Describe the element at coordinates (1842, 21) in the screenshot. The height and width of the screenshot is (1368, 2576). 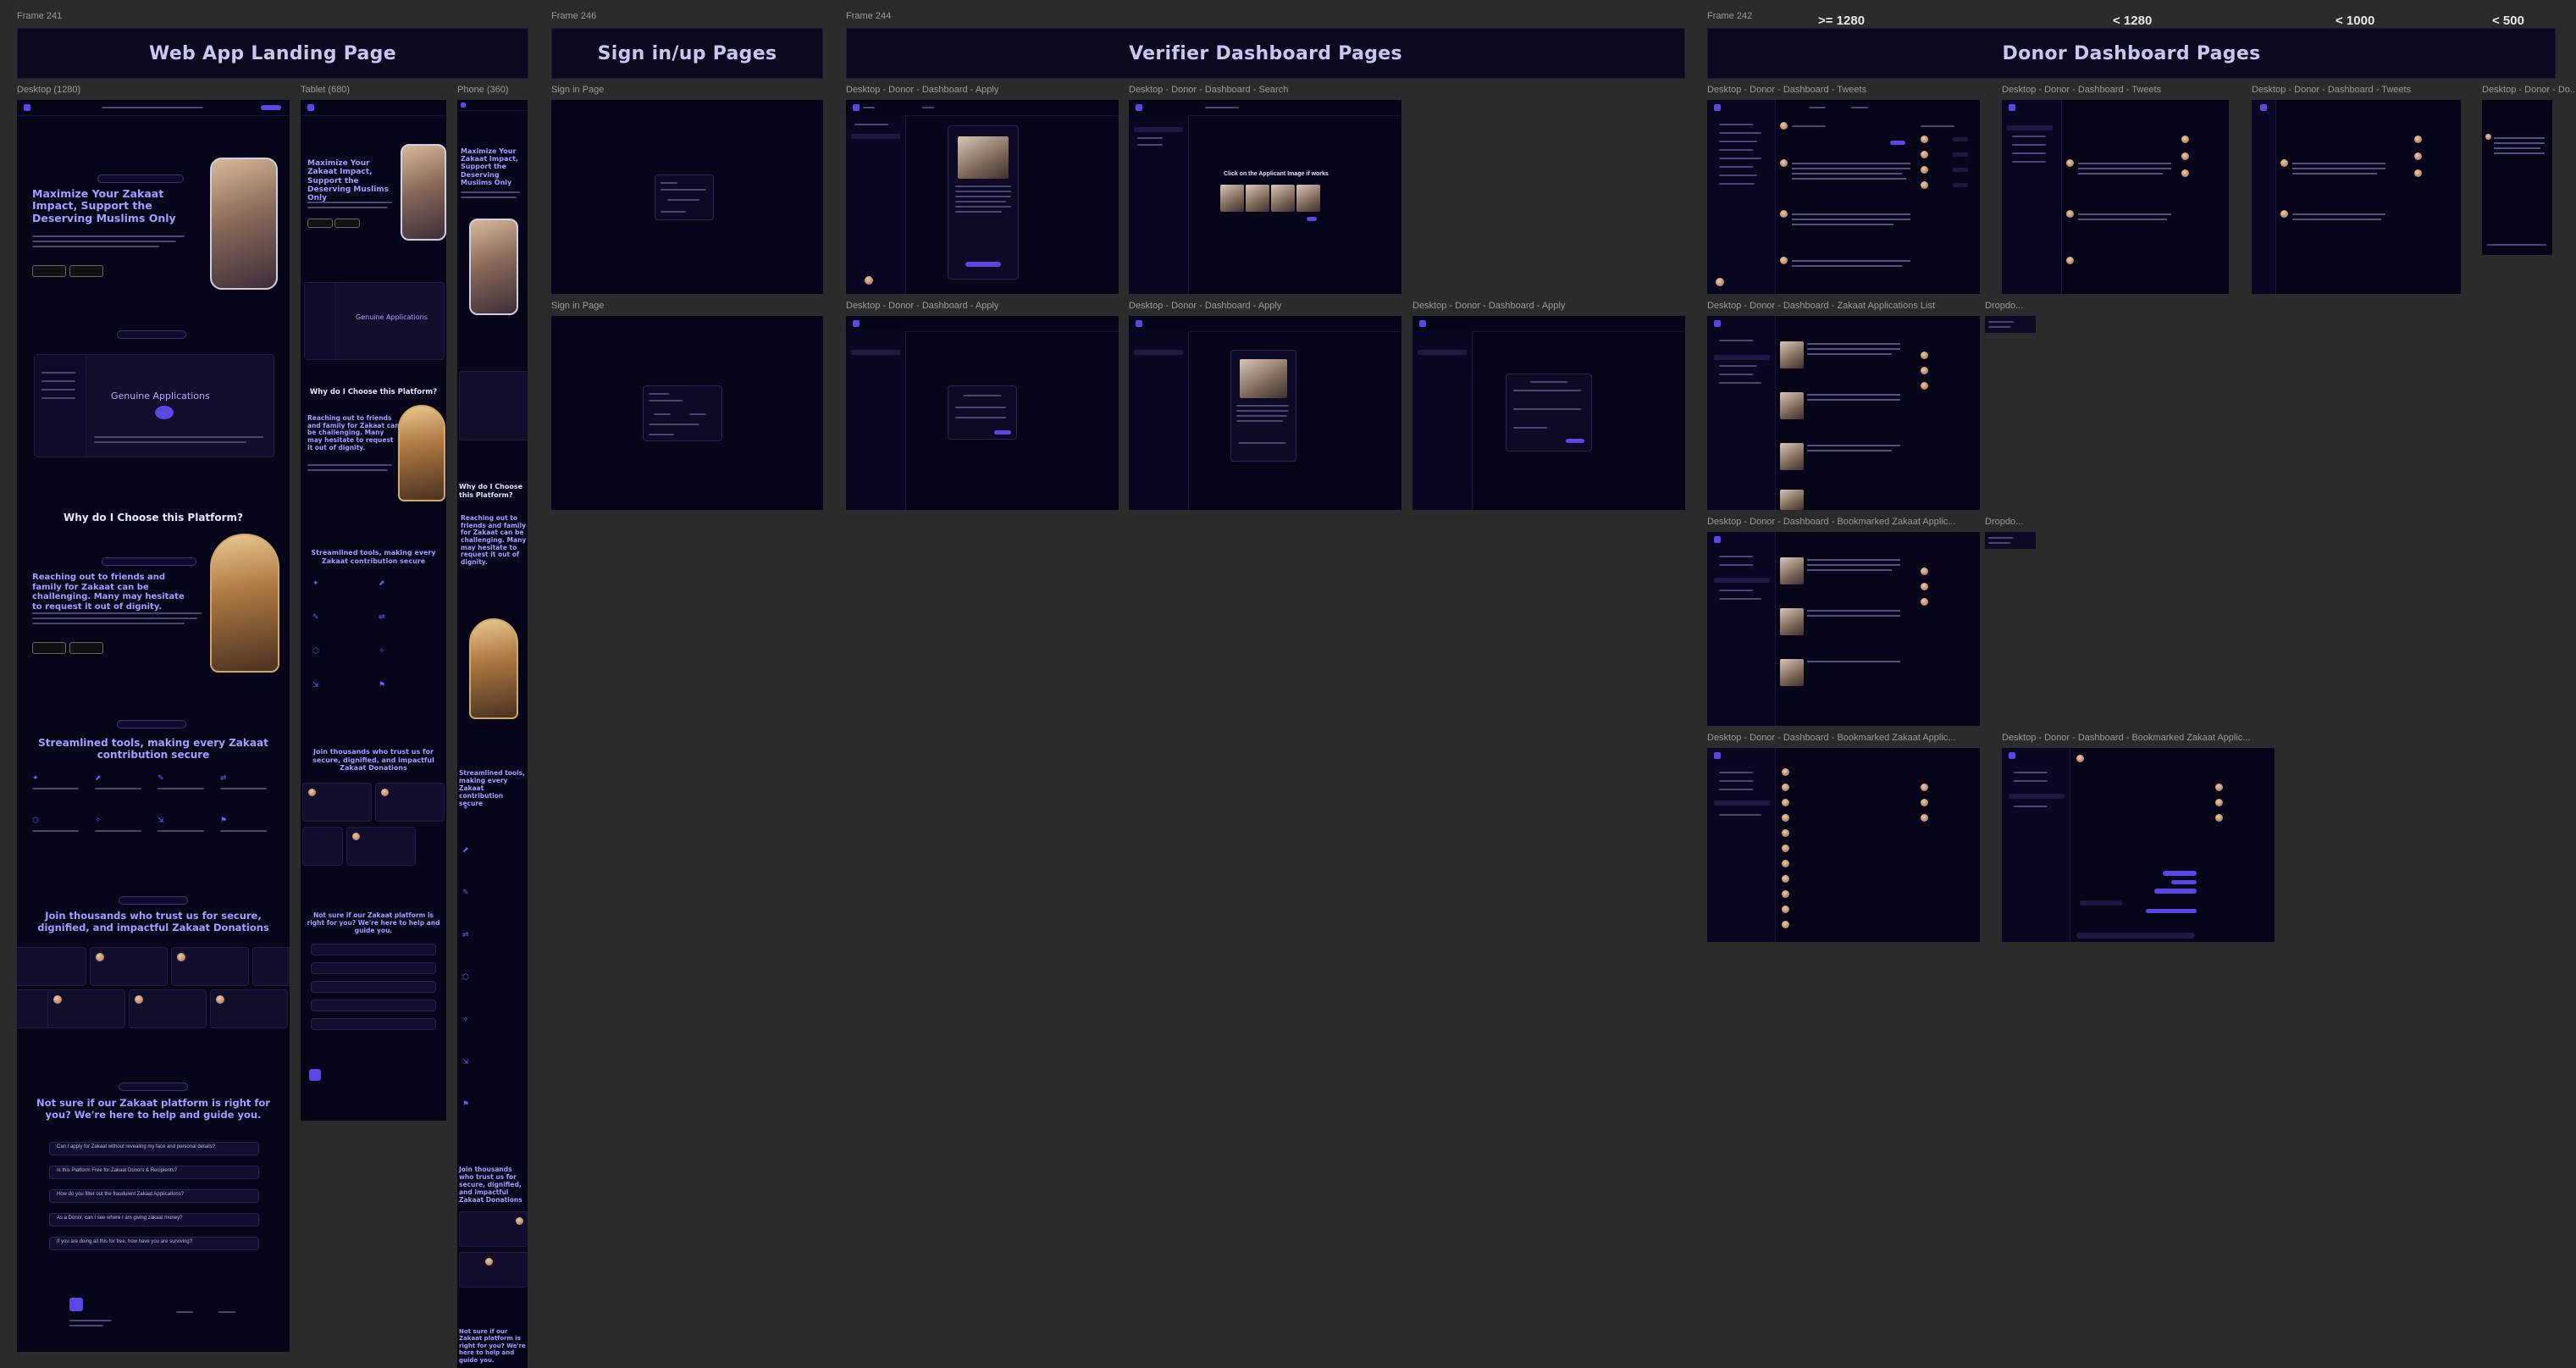
I see `breakpoint-label: >= 1280` at that location.